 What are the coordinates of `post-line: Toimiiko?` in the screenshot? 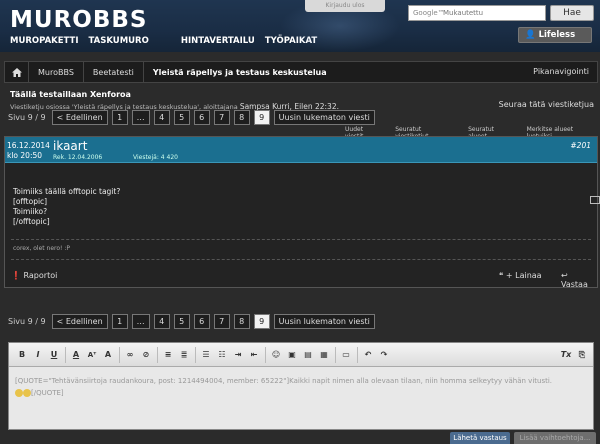 It's located at (30, 211).